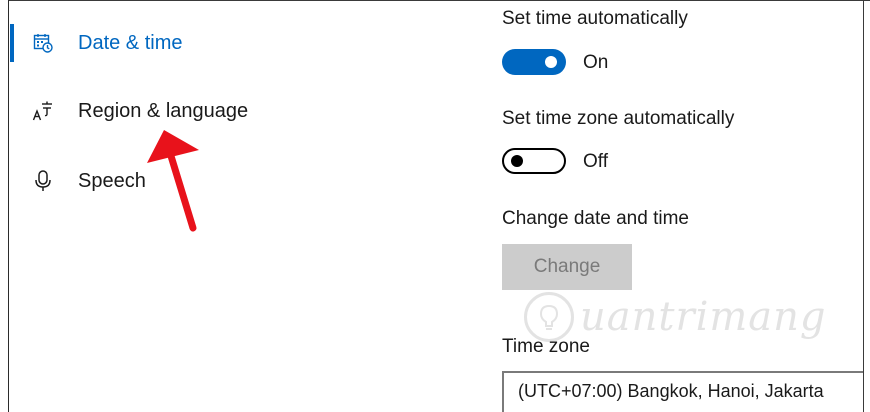 The image size is (870, 412). Describe the element at coordinates (130, 42) in the screenshot. I see `sidebar-item-label: Date & time` at that location.